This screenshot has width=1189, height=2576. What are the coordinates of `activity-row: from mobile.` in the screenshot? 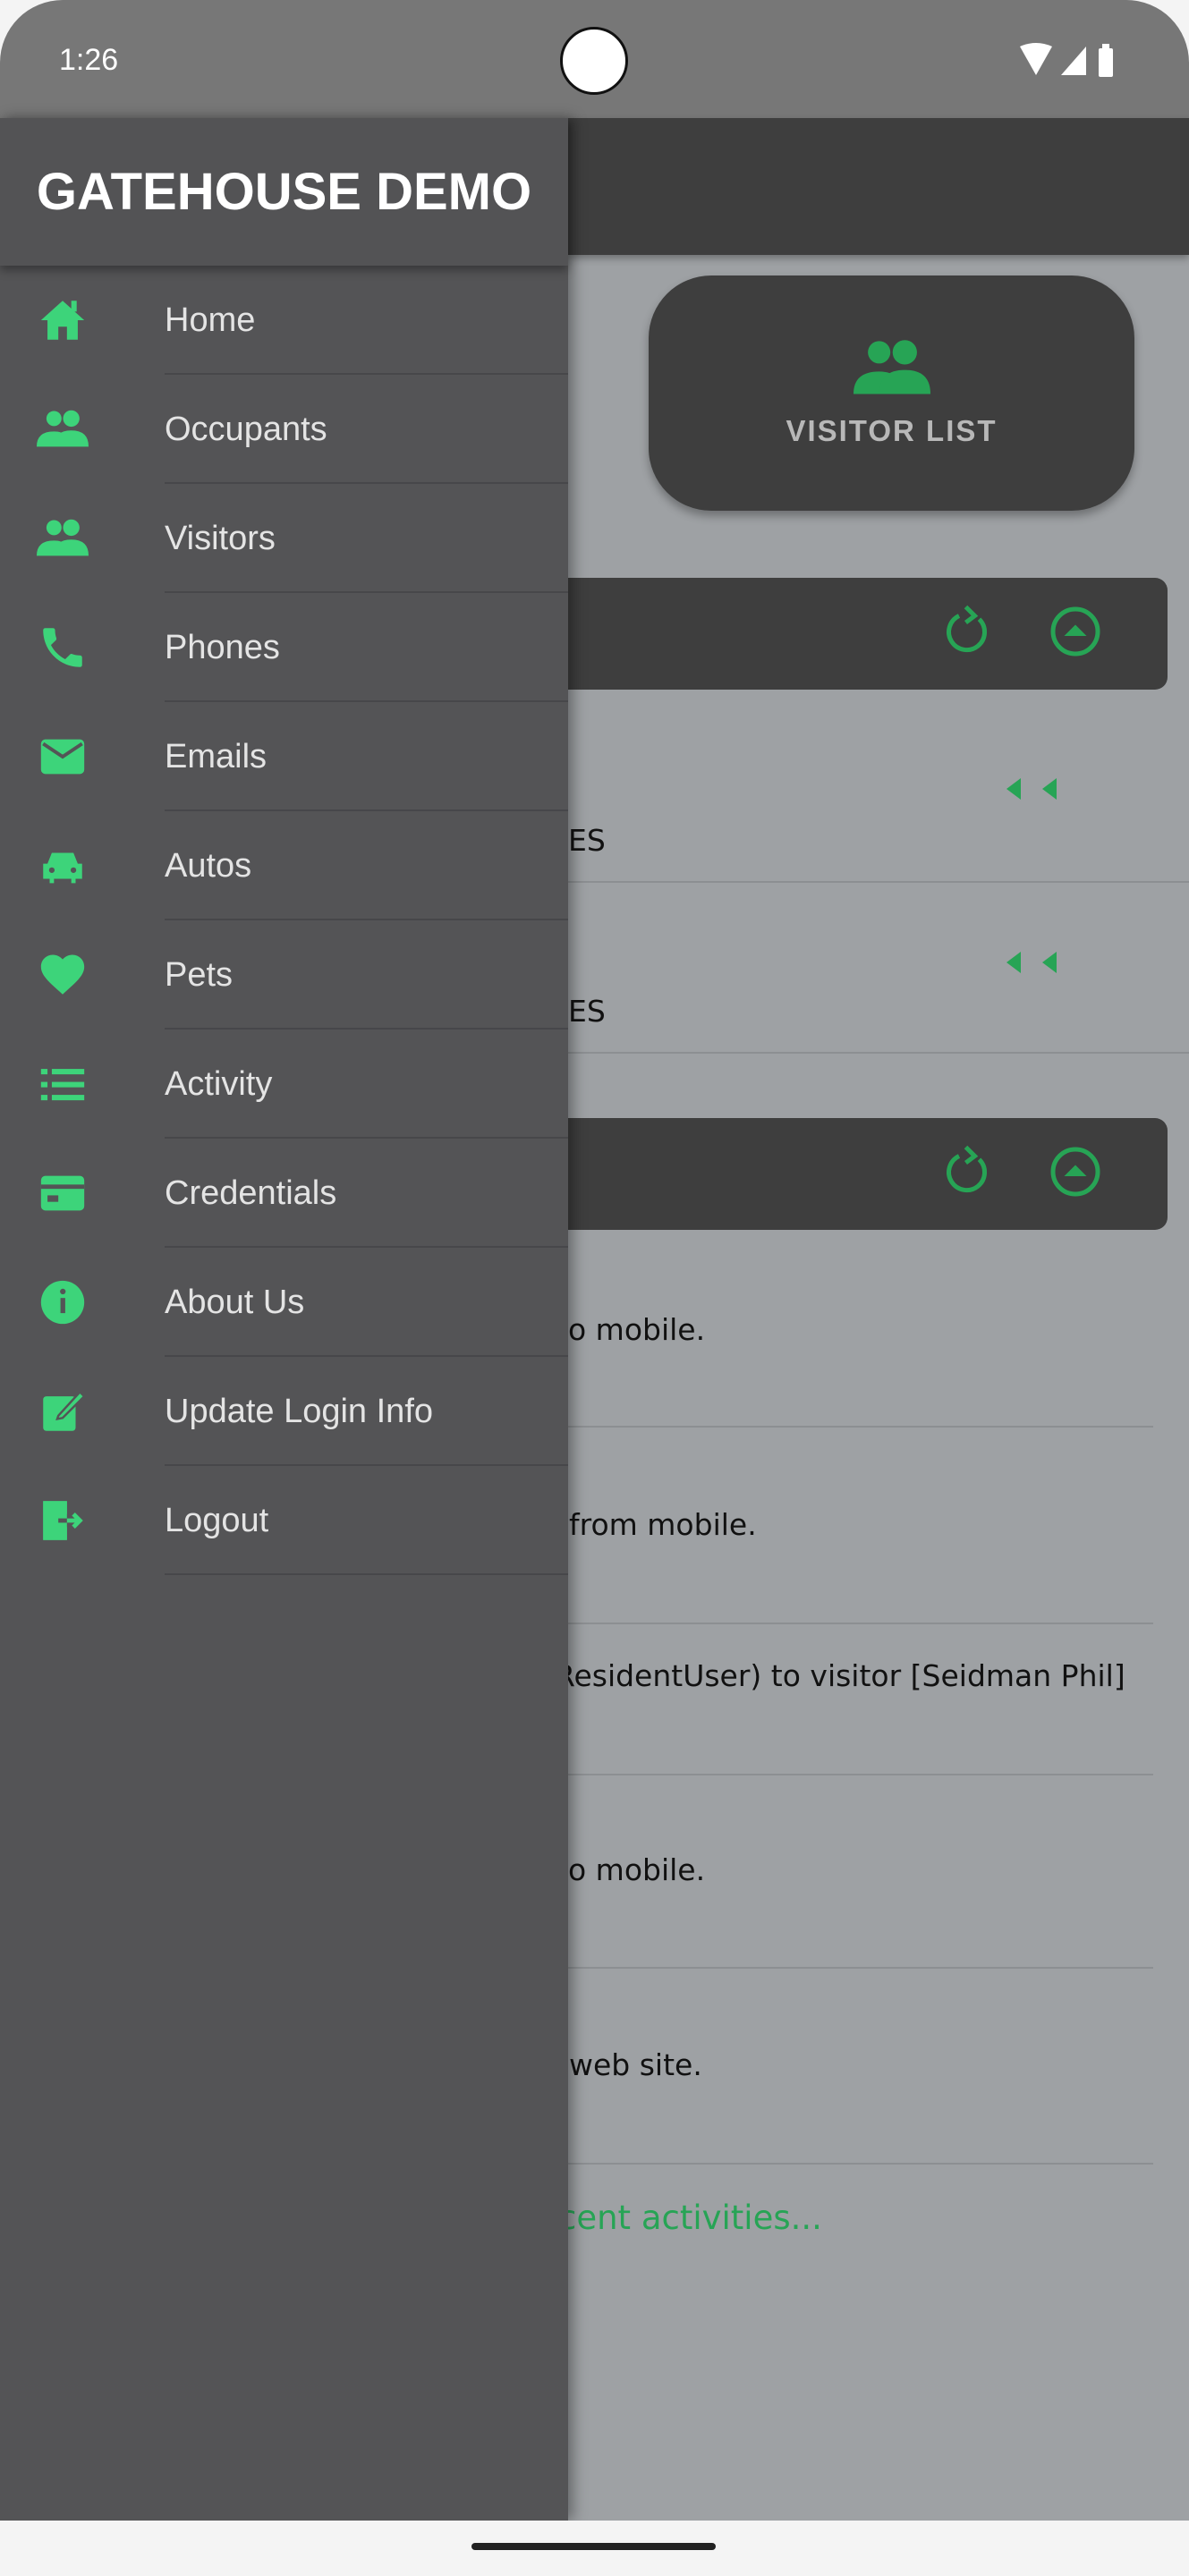 It's located at (663, 1524).